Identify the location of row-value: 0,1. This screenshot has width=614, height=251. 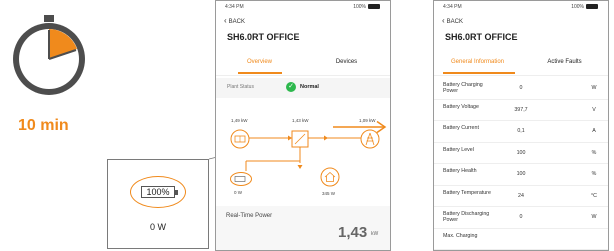
(521, 131).